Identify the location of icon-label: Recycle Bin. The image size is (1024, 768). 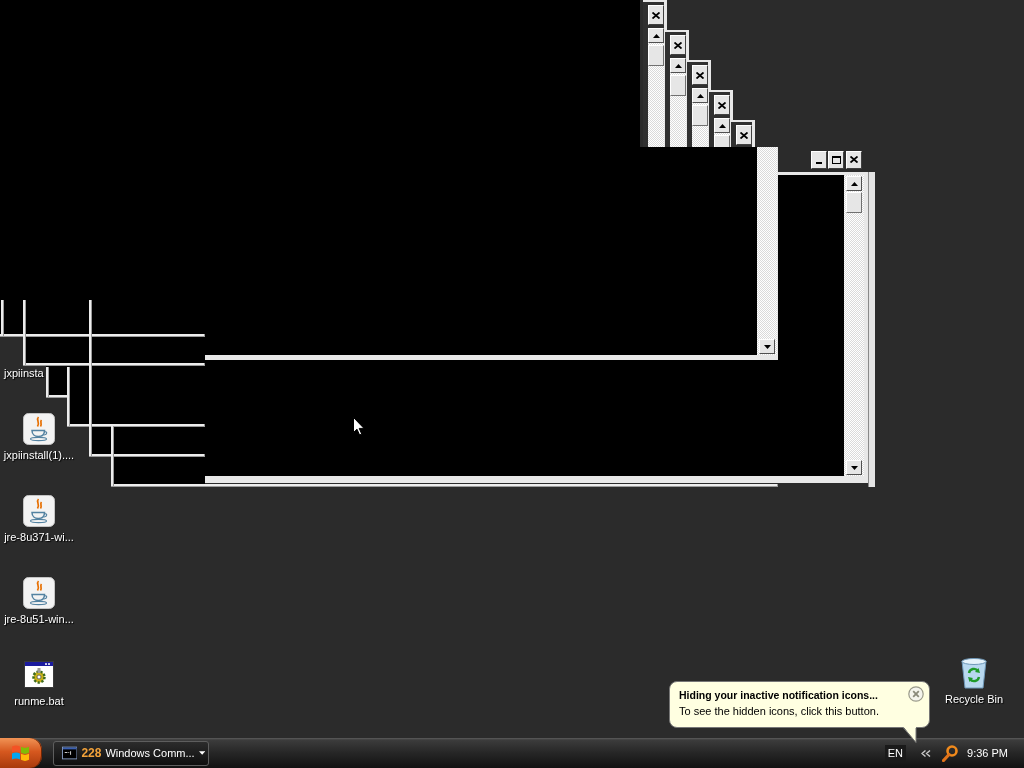
(974, 699).